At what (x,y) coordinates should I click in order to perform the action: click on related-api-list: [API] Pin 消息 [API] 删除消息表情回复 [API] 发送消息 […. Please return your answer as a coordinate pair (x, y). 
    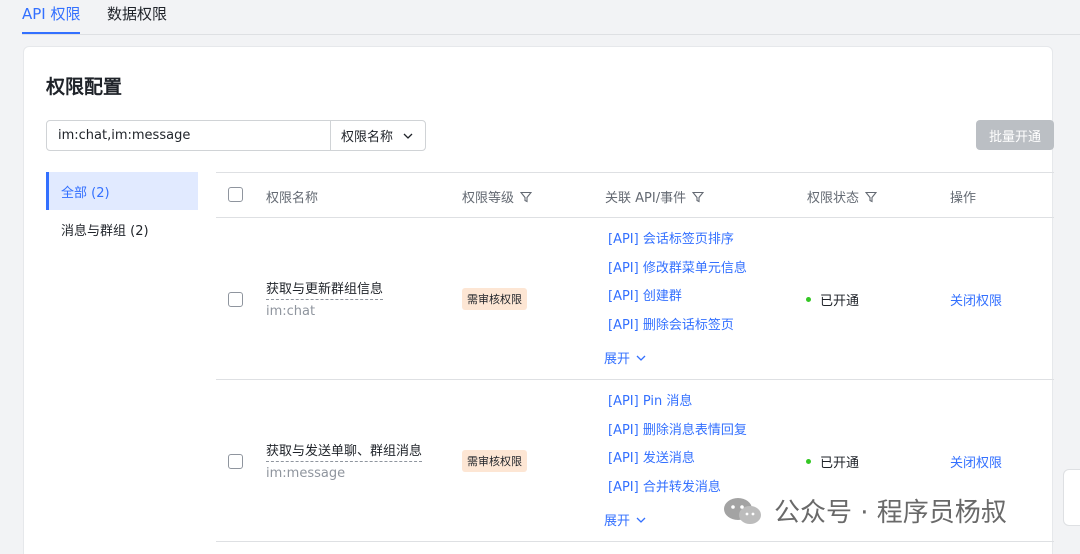
    Looking at the image, I should click on (677, 451).